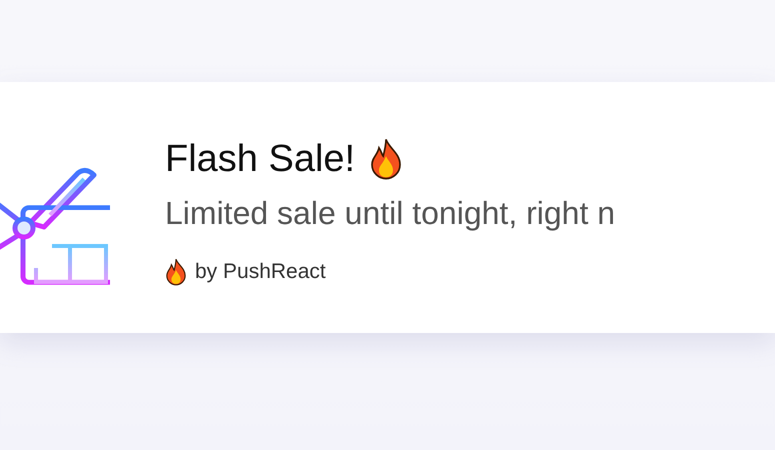 The height and width of the screenshot is (450, 775). Describe the element at coordinates (390, 213) in the screenshot. I see `notification-message: Limited sale until tonight, right n` at that location.